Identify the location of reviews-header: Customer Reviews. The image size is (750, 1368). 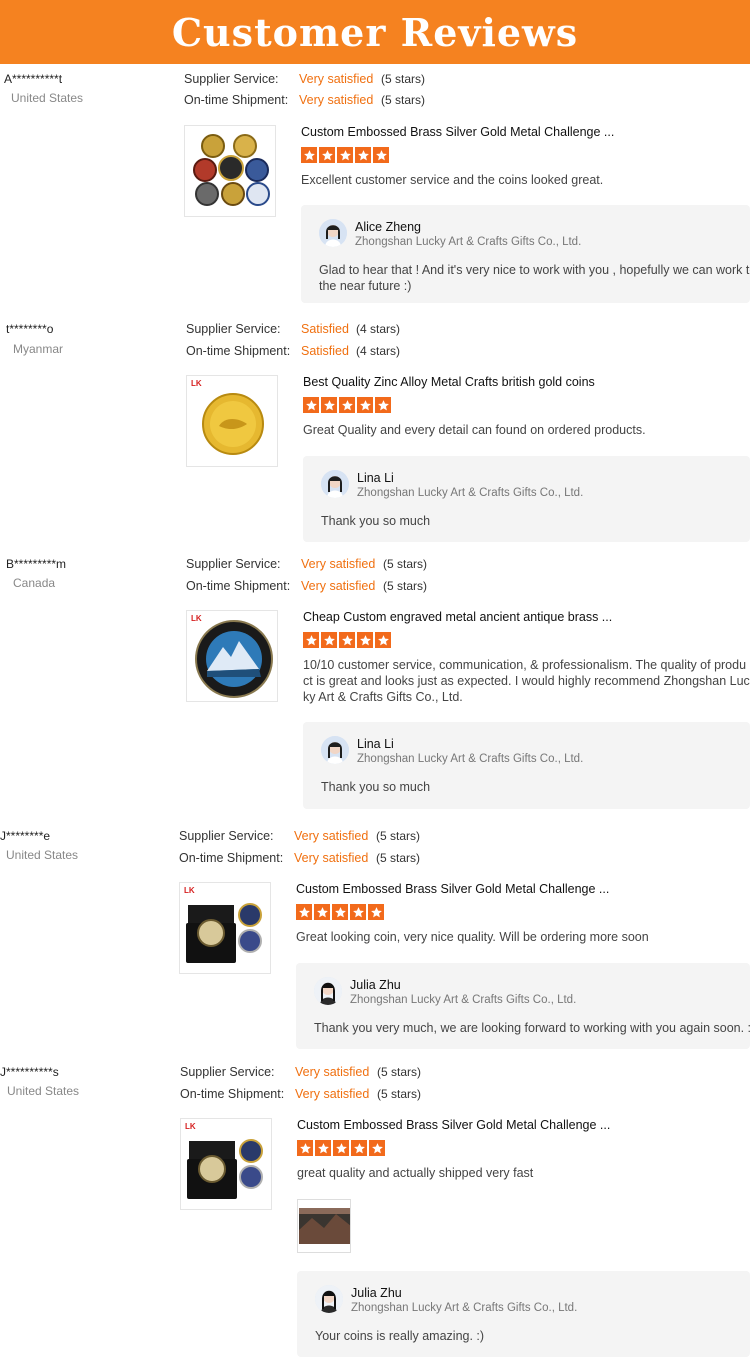
(375, 32).